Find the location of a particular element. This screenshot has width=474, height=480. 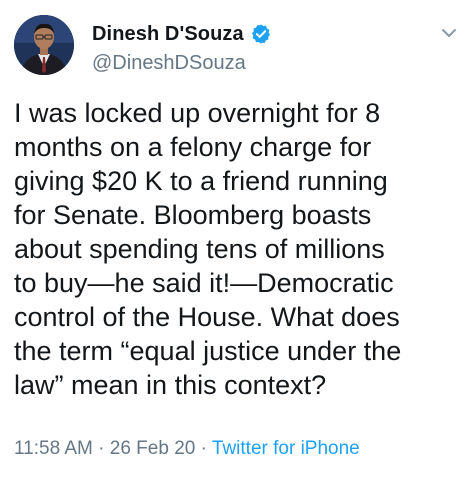

tweet-source-link: Twitter for iPhone is located at coordinates (286, 448).